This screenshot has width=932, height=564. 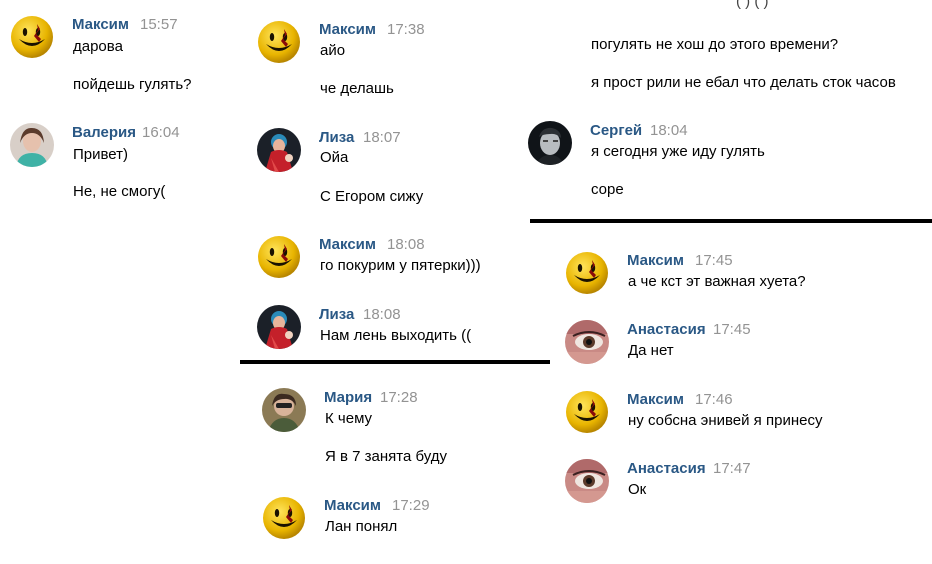 I want to click on message-text: погулять не хош до этого времени?, so click(x=715, y=44).